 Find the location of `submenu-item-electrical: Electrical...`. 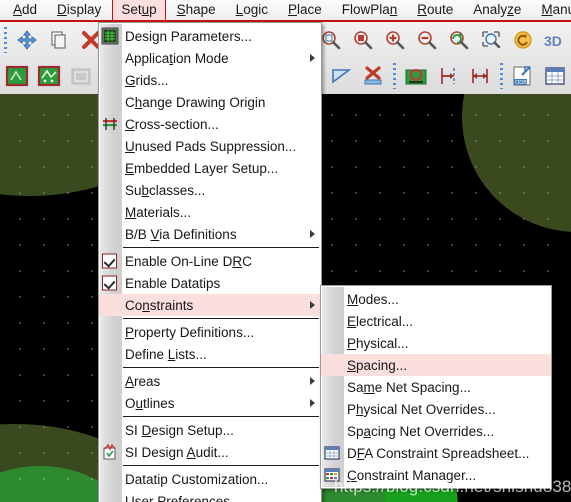

submenu-item-electrical: Electrical... is located at coordinates (436, 321).